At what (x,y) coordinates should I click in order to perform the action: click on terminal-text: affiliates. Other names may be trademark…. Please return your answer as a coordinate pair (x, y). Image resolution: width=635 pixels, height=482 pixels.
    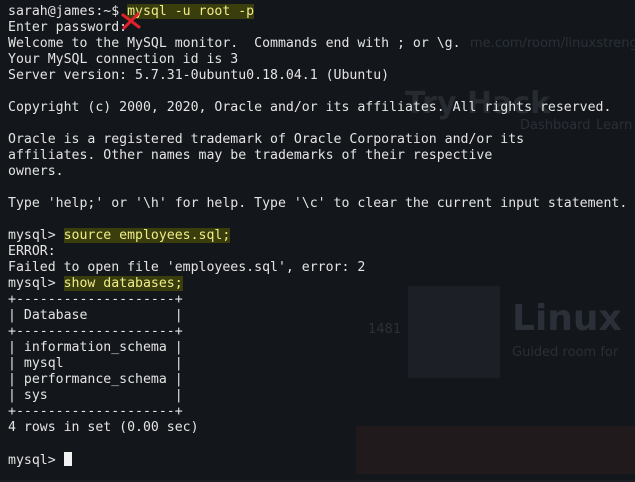
    Looking at the image, I should click on (250, 155).